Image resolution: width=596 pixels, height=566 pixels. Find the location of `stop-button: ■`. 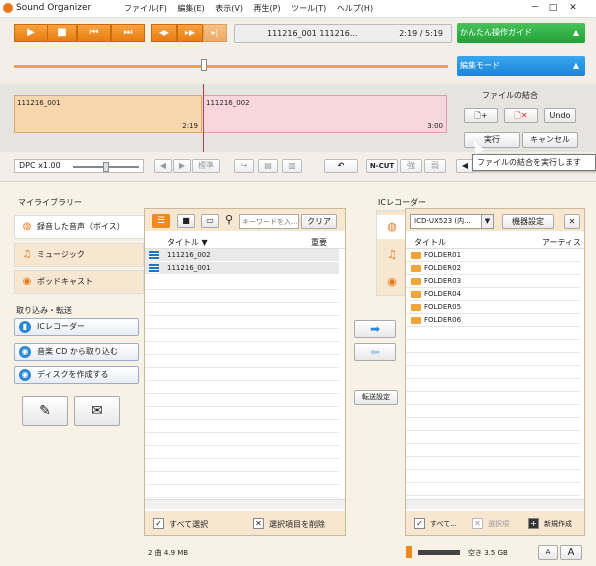

stop-button: ■ is located at coordinates (62, 33).